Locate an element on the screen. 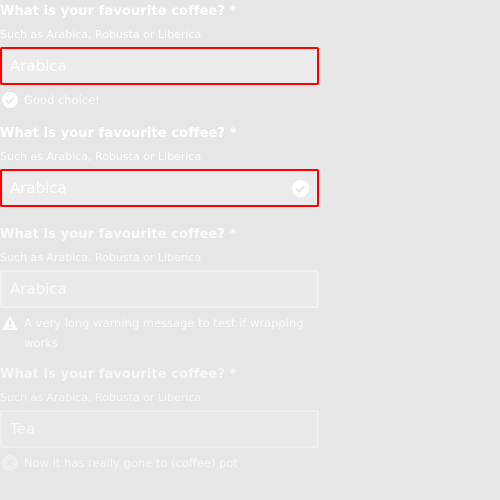  warning-icon is located at coordinates (10, 322).